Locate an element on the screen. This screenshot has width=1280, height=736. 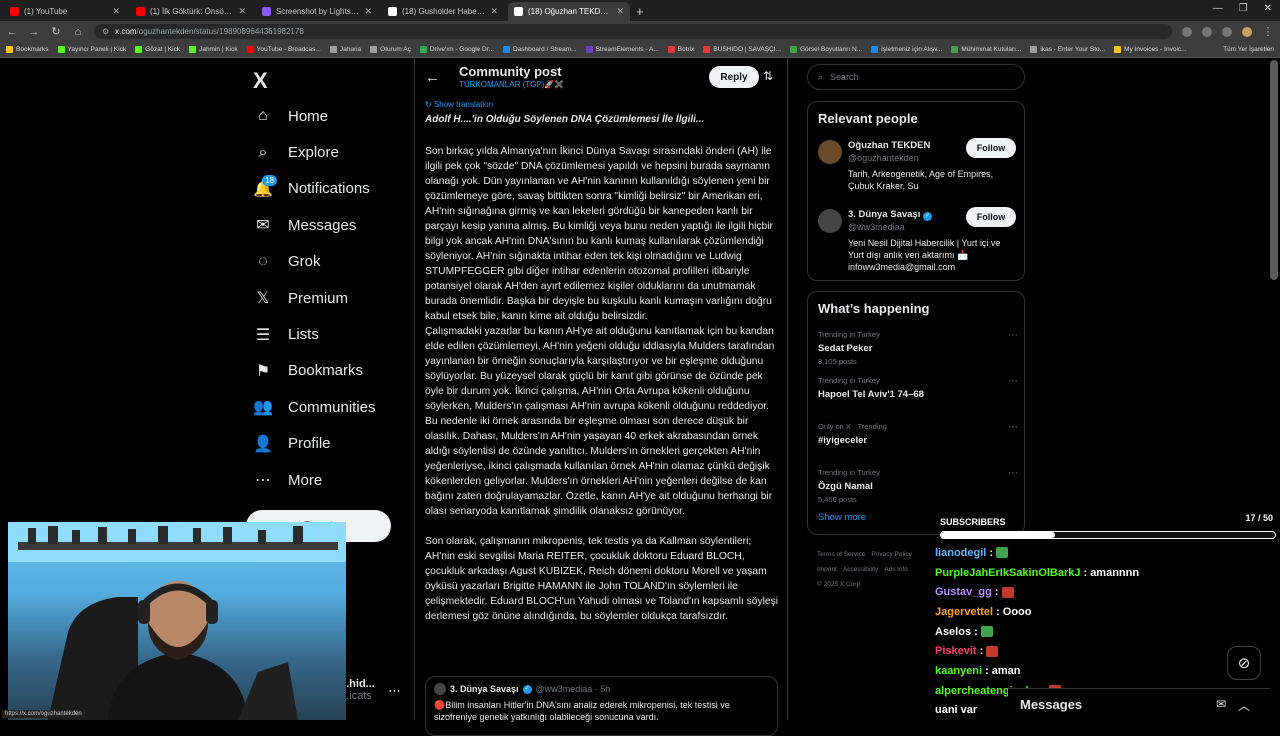
nav-item-bookmarks: ⚑ Bookmarks is located at coordinates (313, 371).